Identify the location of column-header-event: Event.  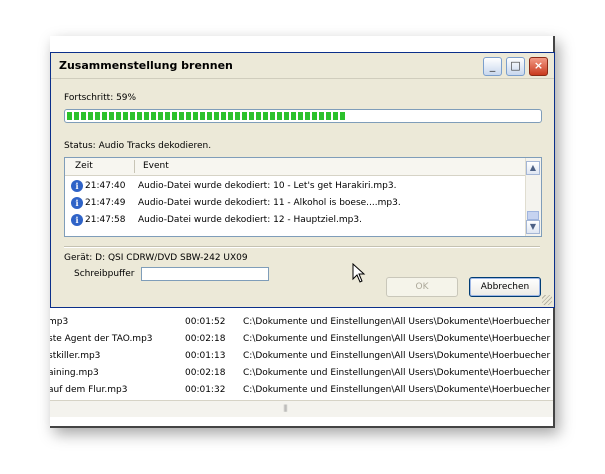
(156, 166).